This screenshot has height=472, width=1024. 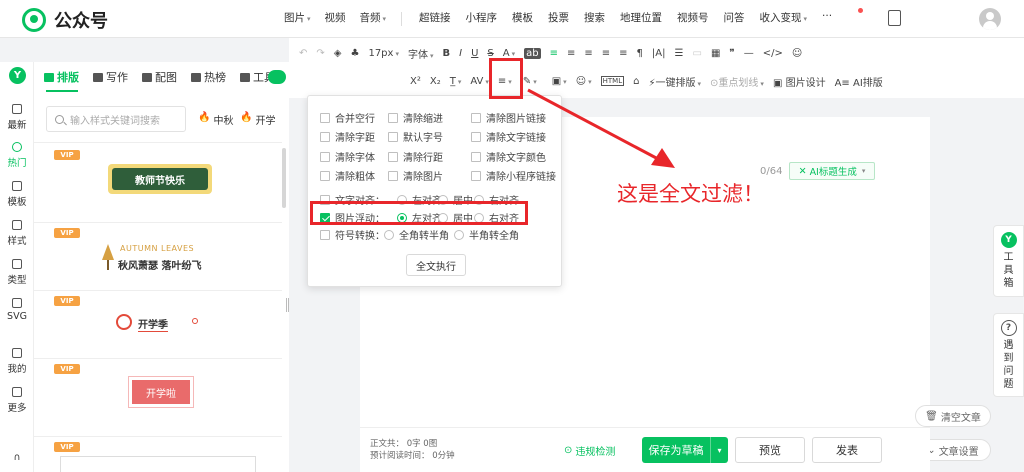 What do you see at coordinates (734, 17) in the screenshot?
I see `menu-qa: 问答` at bounding box center [734, 17].